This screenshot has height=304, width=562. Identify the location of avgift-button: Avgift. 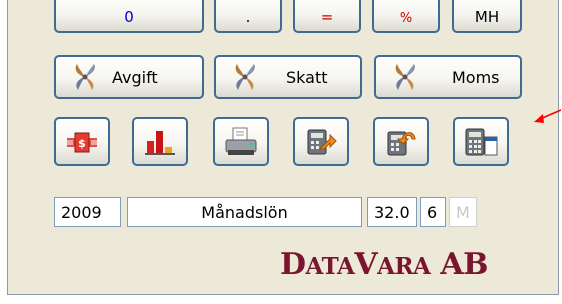
(129, 77).